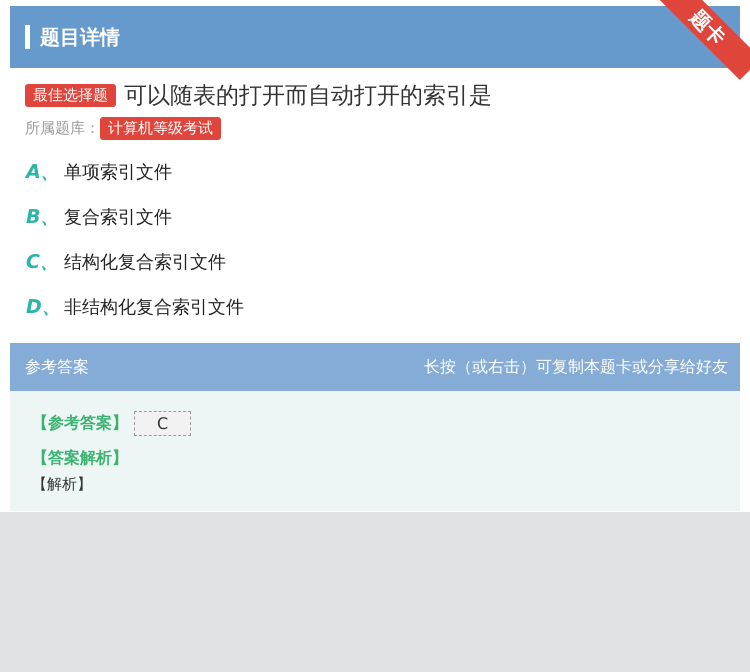  I want to click on accent-mark, so click(27, 37).